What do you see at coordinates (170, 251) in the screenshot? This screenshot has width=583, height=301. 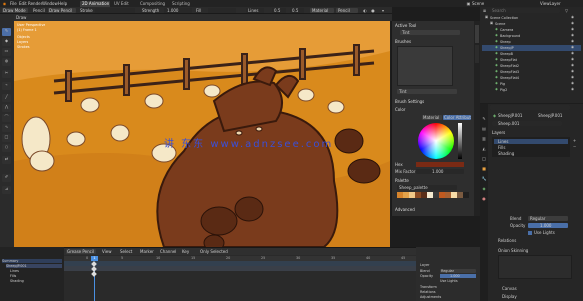 I see `tl-menu-channel: Channel` at bounding box center [170, 251].